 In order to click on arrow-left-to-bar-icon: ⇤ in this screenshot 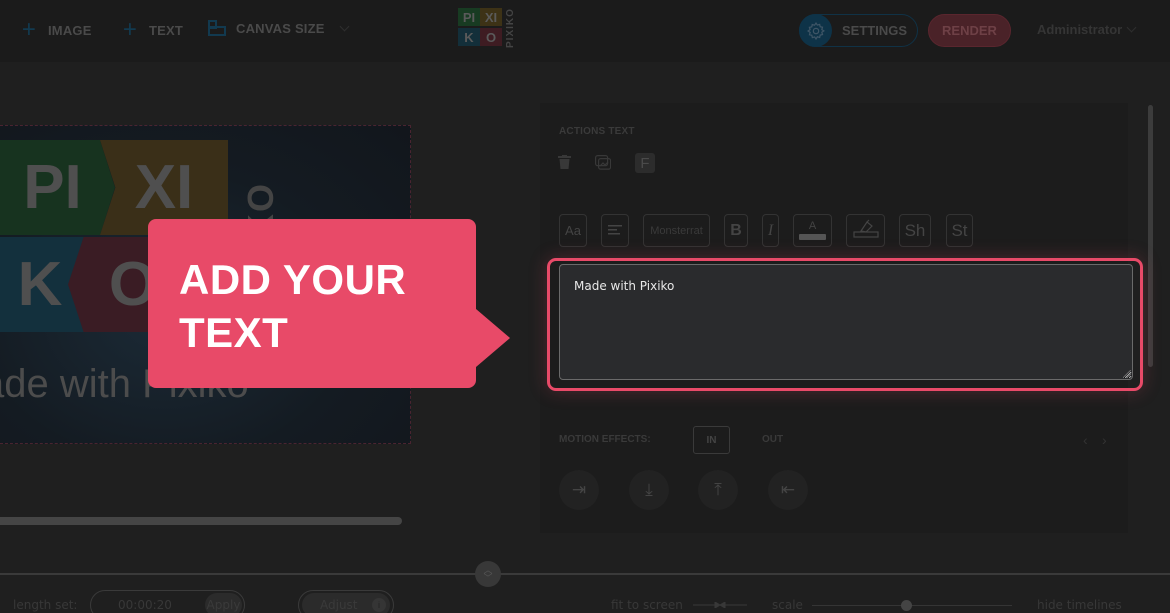, I will do `click(788, 489)`.